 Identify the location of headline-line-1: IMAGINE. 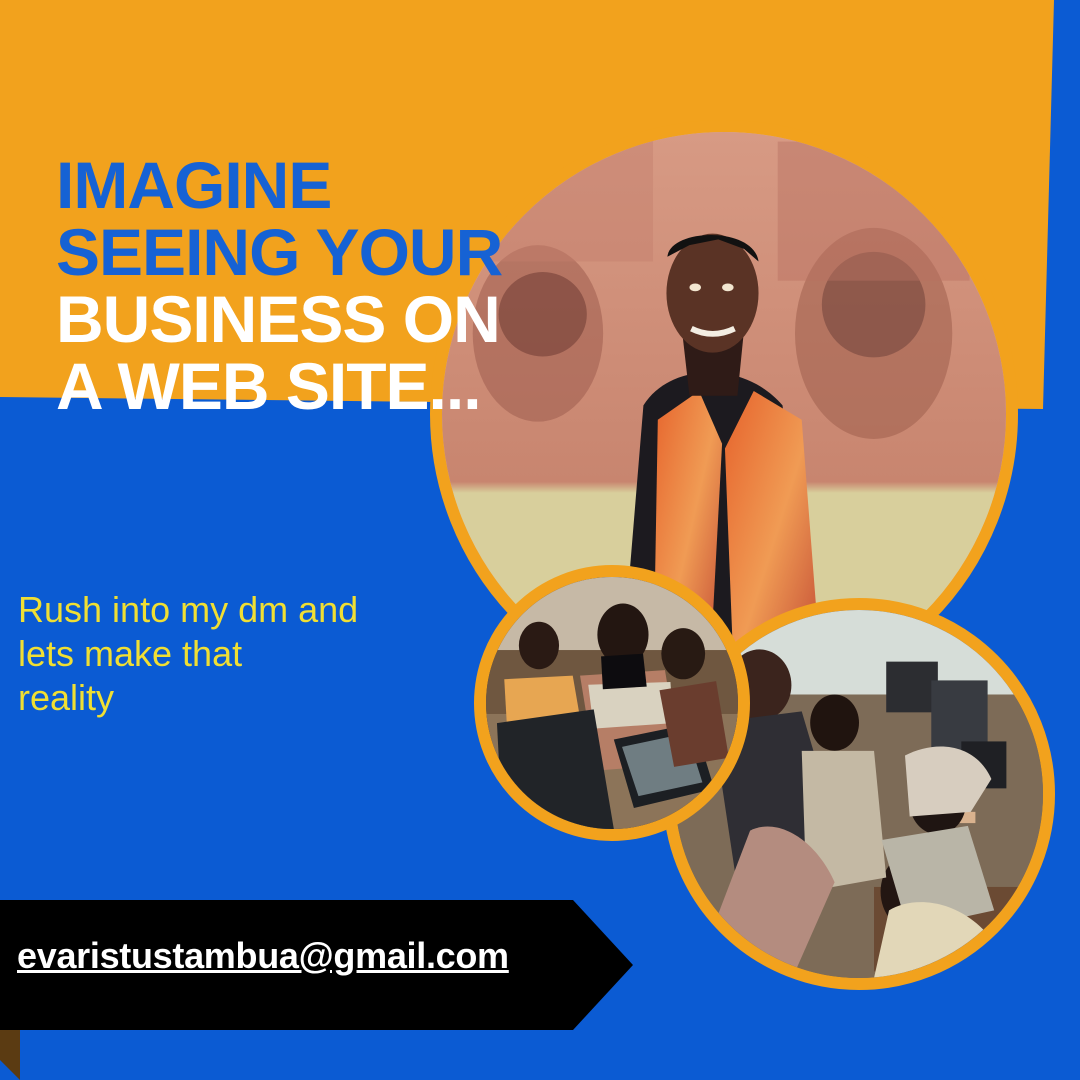
(194, 185).